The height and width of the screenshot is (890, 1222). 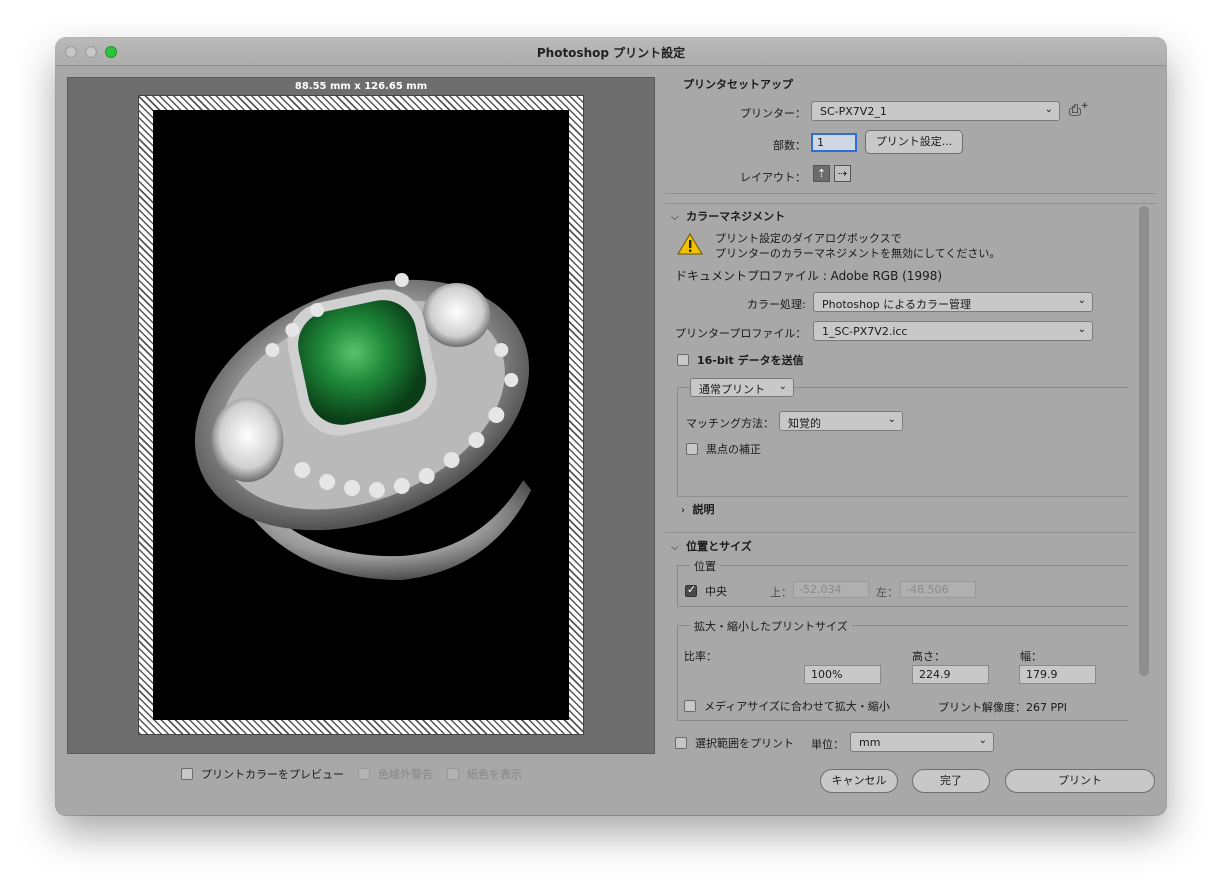 I want to click on top-label: 上：, so click(x=781, y=592).